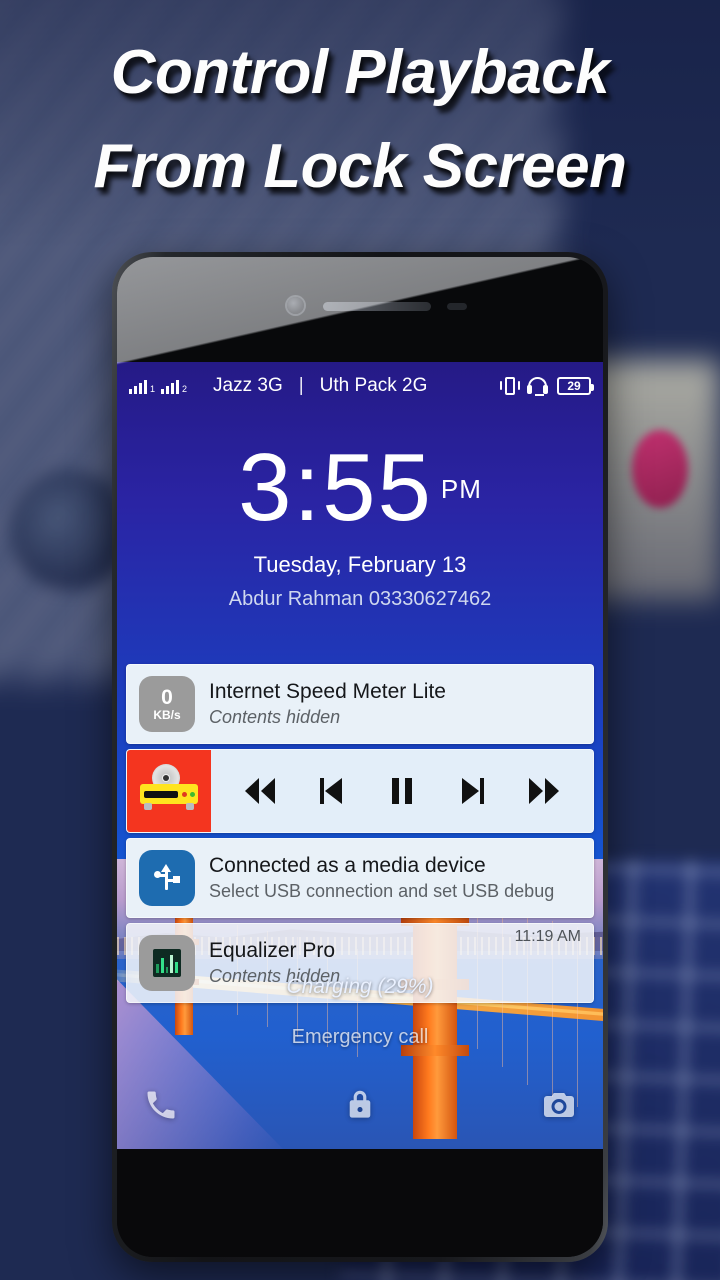 The width and height of the screenshot is (720, 1280). Describe the element at coordinates (260, 791) in the screenshot. I see `rewind-button` at that location.